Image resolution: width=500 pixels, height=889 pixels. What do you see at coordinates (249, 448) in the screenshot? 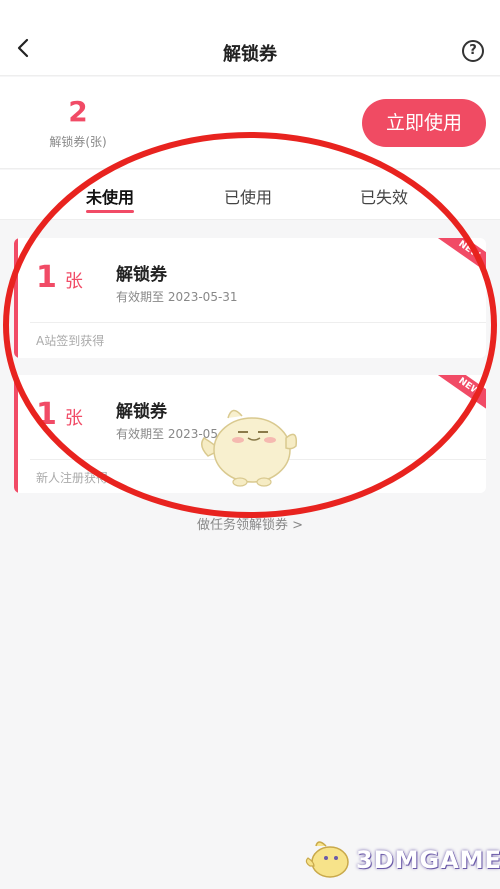
I see `mascot-illustration` at bounding box center [249, 448].